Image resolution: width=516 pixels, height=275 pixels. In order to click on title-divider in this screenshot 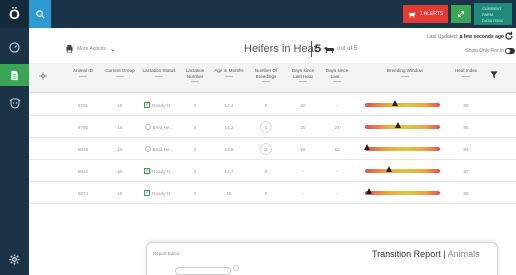, I will do `click(311, 49)`.